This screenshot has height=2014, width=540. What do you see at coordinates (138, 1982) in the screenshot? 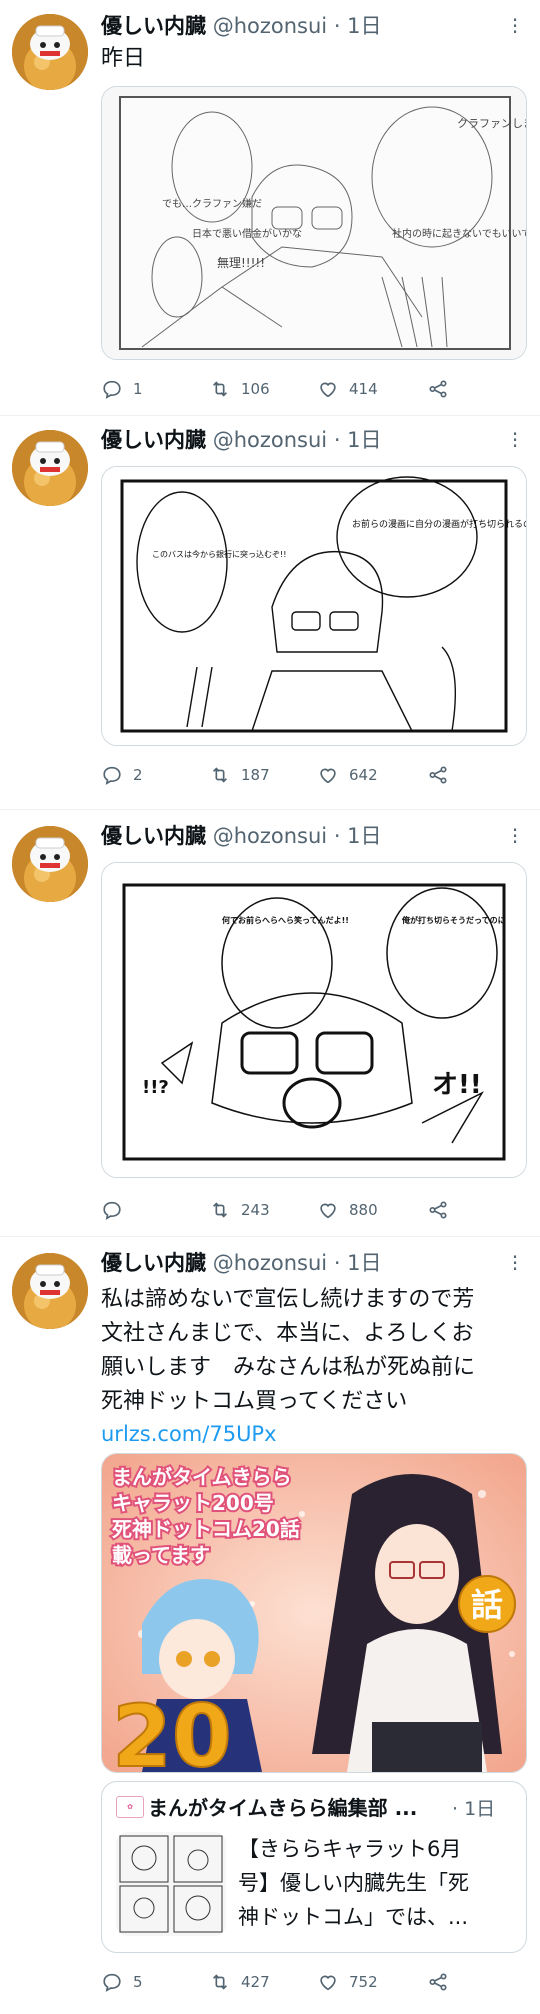
I see `reply-count: 5` at bounding box center [138, 1982].